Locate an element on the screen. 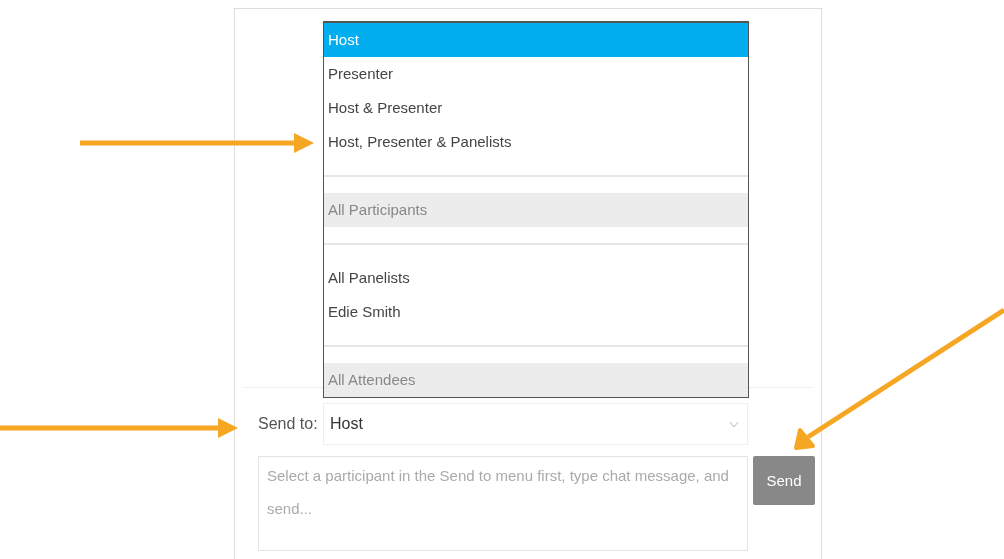 The image size is (1004, 559). recipient-option: Edie Smith is located at coordinates (536, 312).